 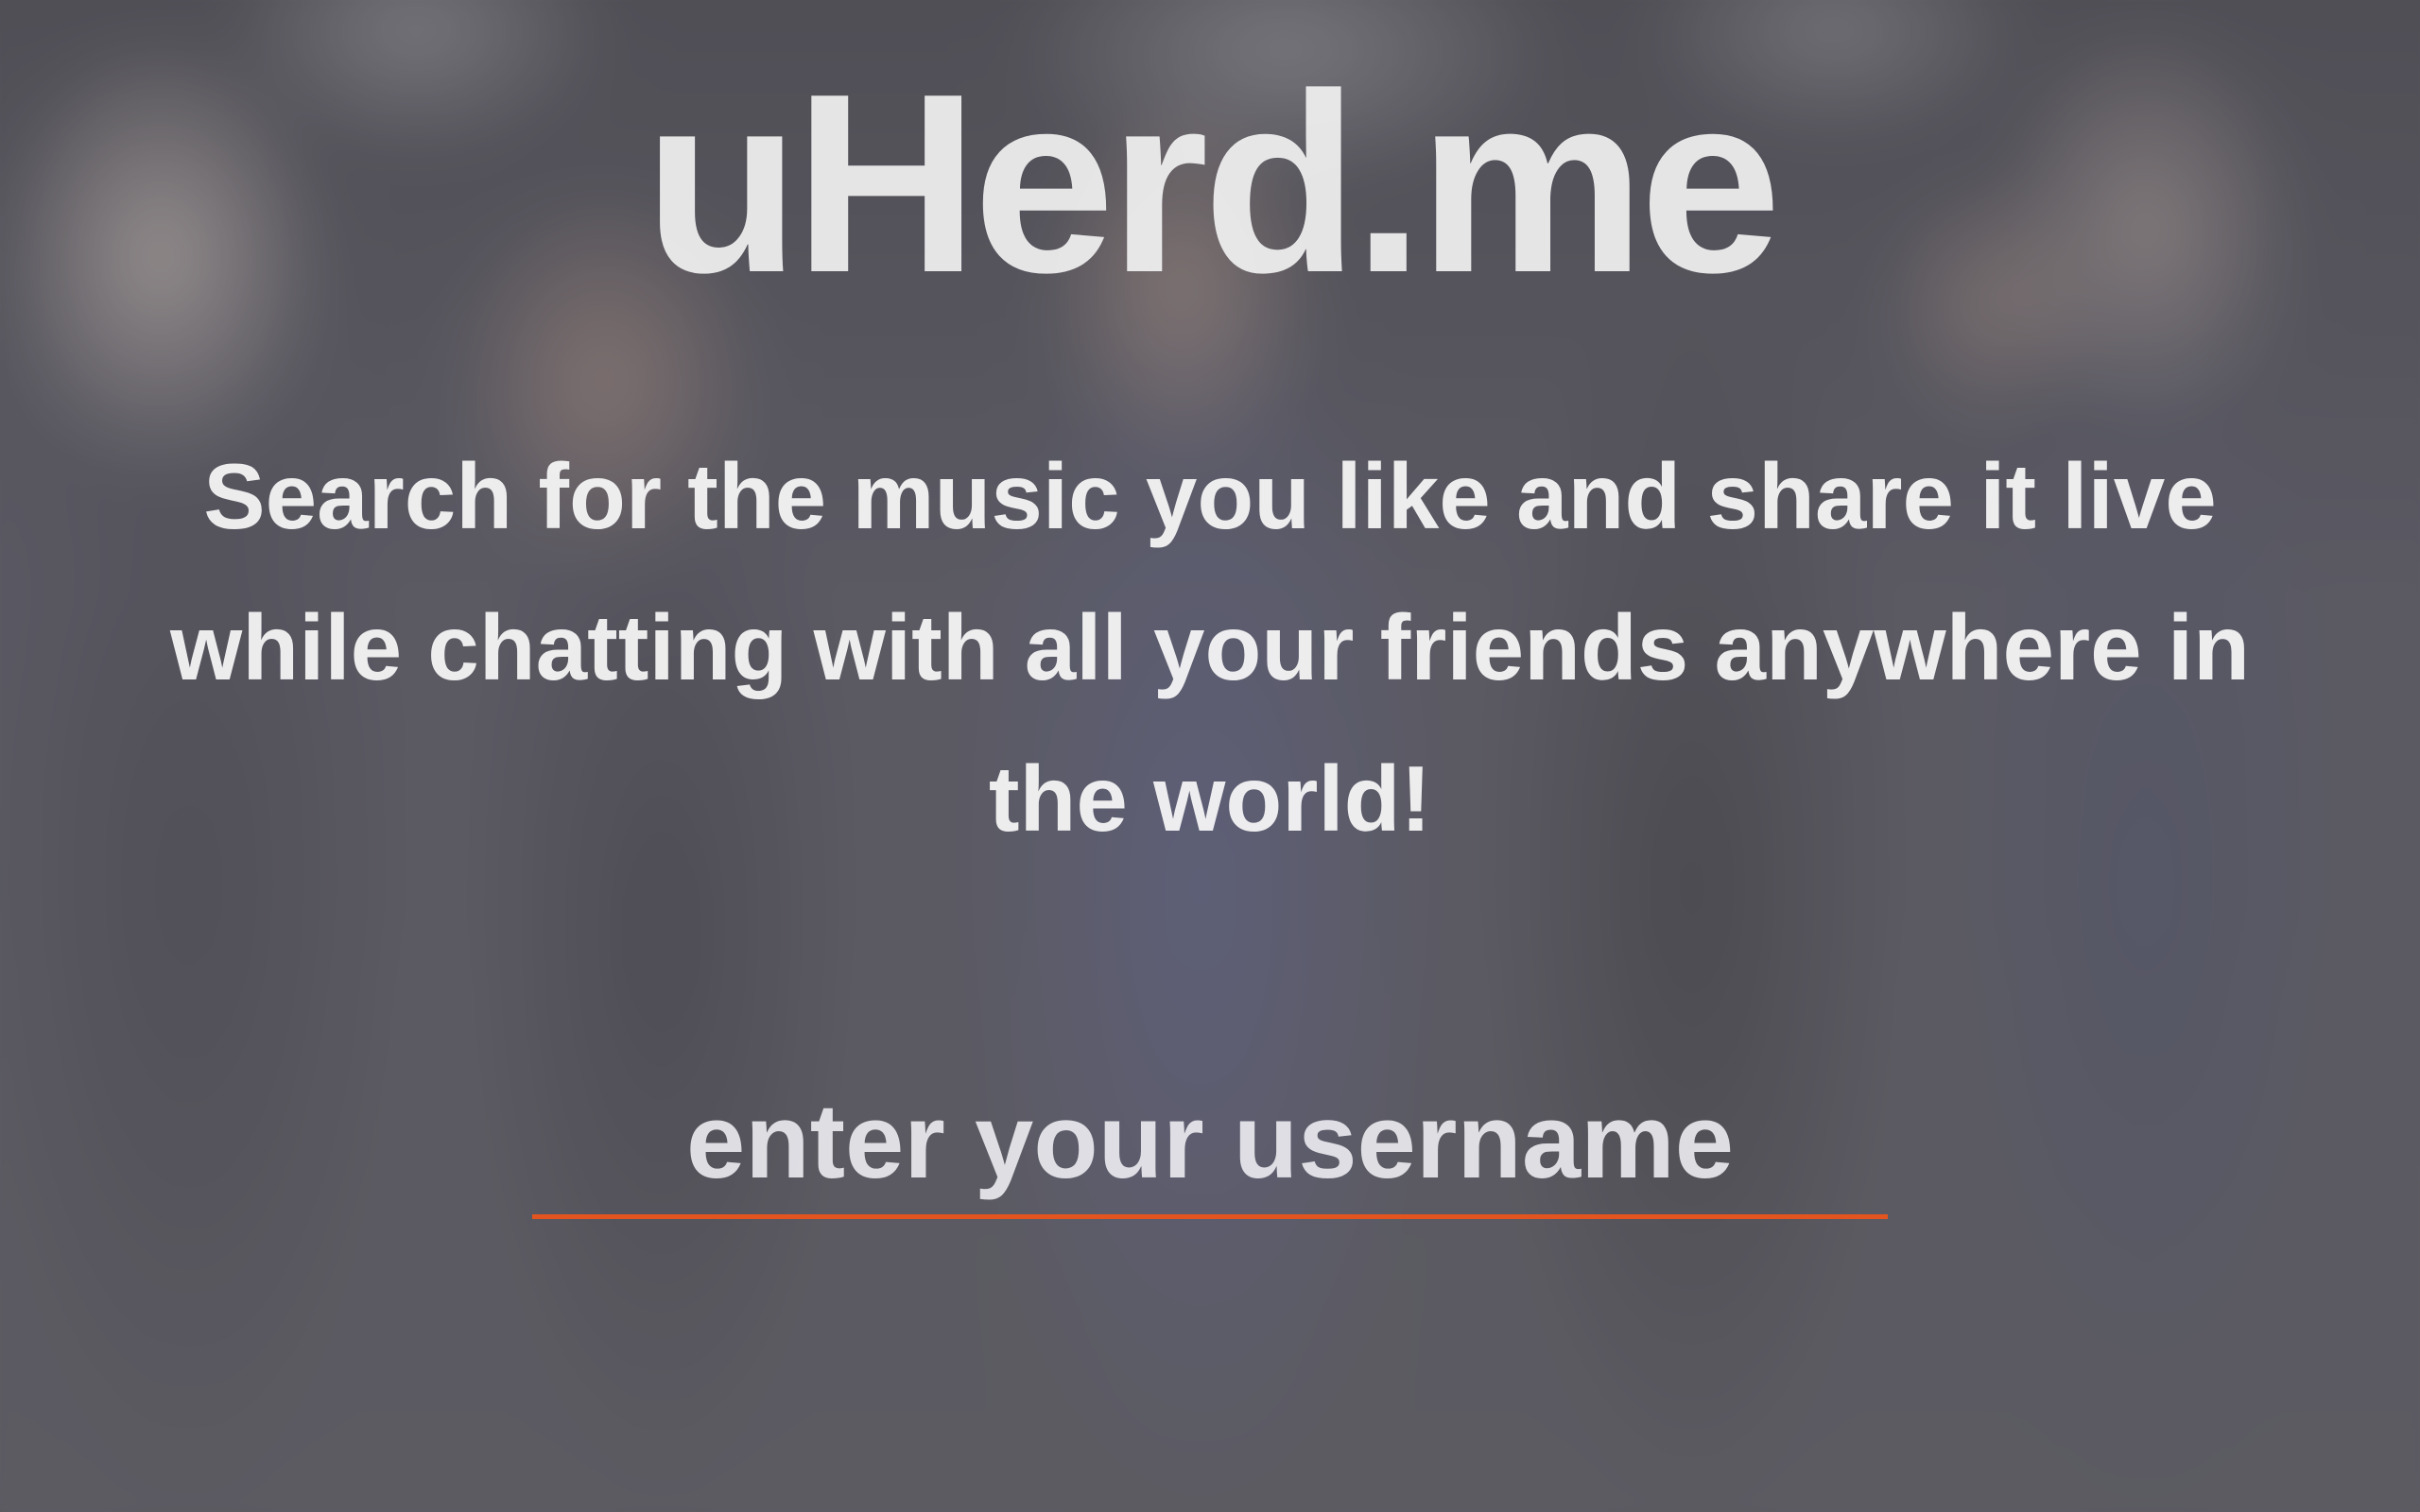 I want to click on username-form, so click(x=1210, y=1150).